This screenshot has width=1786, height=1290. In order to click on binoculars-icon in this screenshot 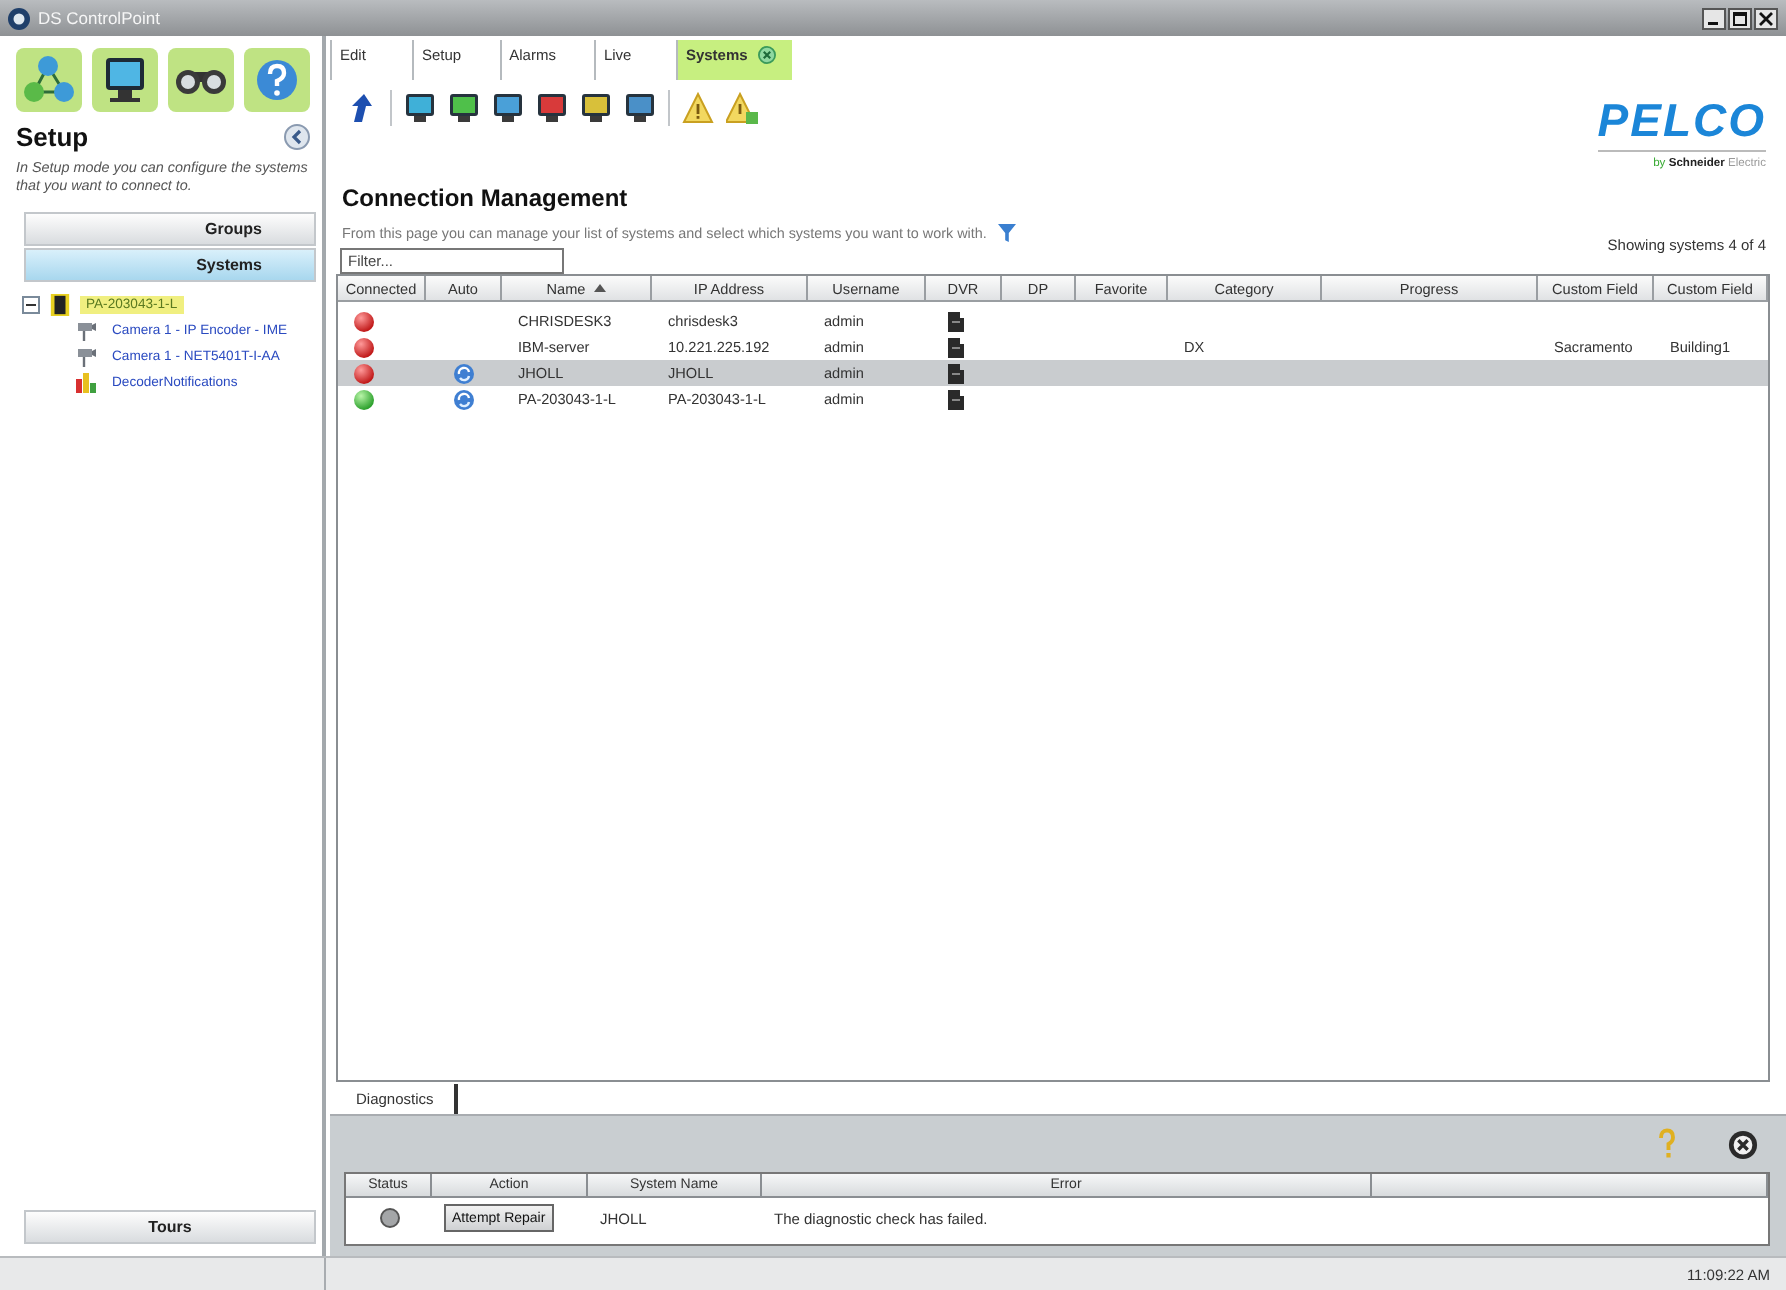, I will do `click(201, 80)`.